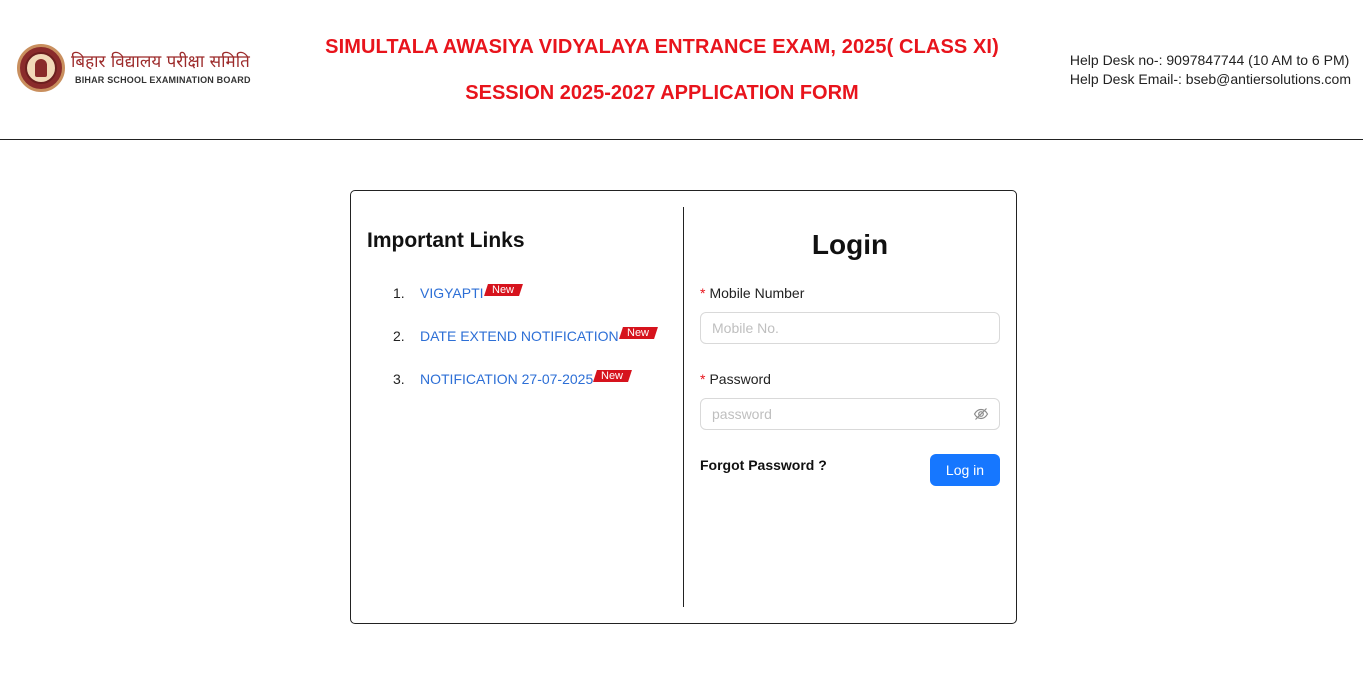  What do you see at coordinates (506, 379) in the screenshot?
I see `link-notification-27-07-2025: NOTIFICATION 27-07-2025` at bounding box center [506, 379].